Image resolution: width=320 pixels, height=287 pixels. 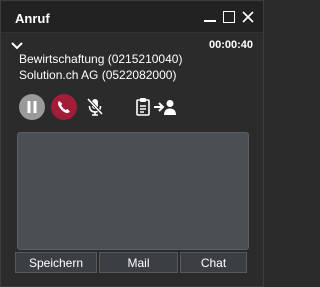 What do you see at coordinates (229, 17) in the screenshot?
I see `maximize-icon` at bounding box center [229, 17].